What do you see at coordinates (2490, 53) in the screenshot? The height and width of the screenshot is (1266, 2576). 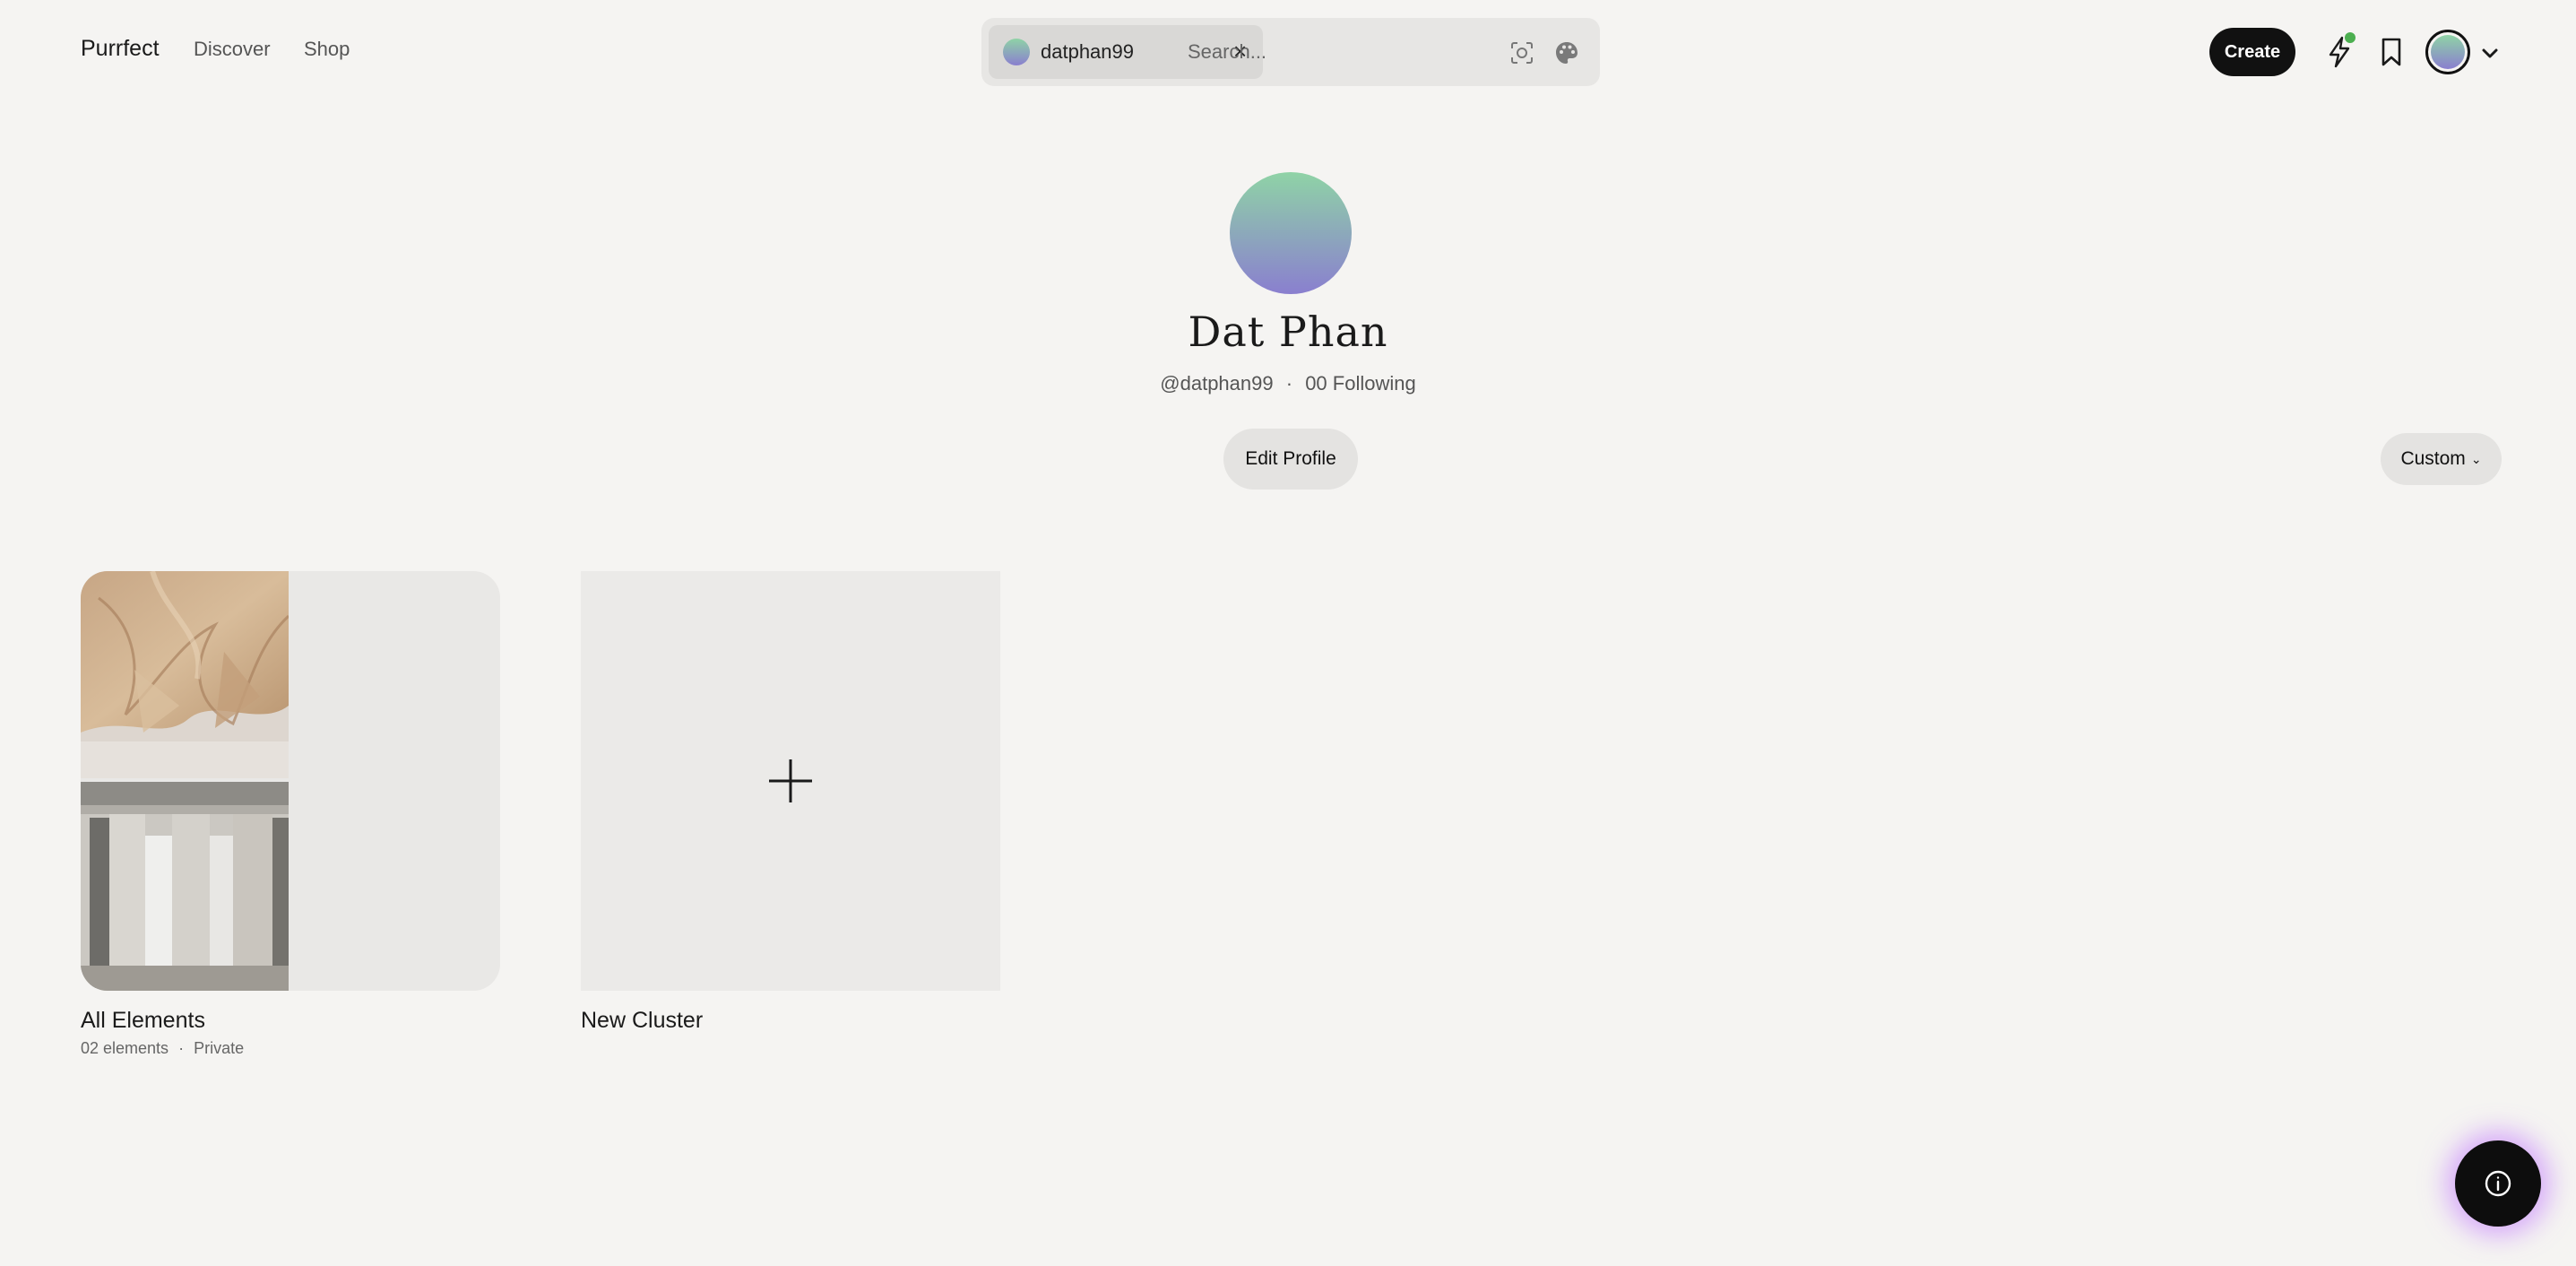 I see `chevron-down-icon` at bounding box center [2490, 53].